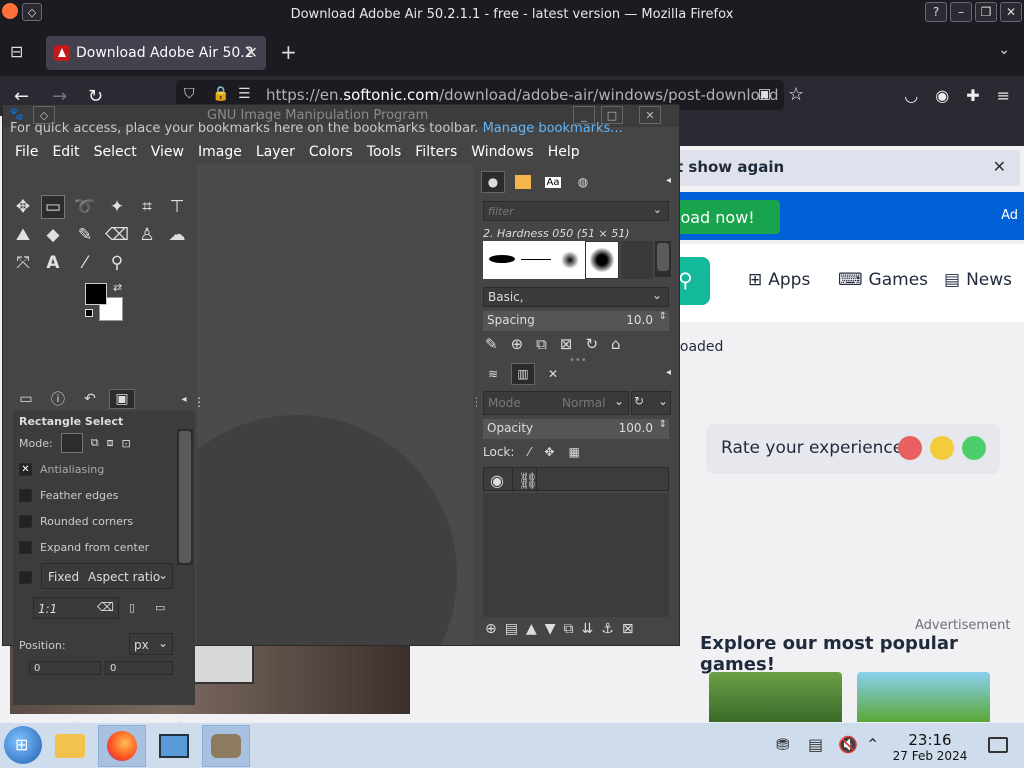 The width and height of the screenshot is (1024, 768). I want to click on foreground-color-swatch, so click(96, 294).